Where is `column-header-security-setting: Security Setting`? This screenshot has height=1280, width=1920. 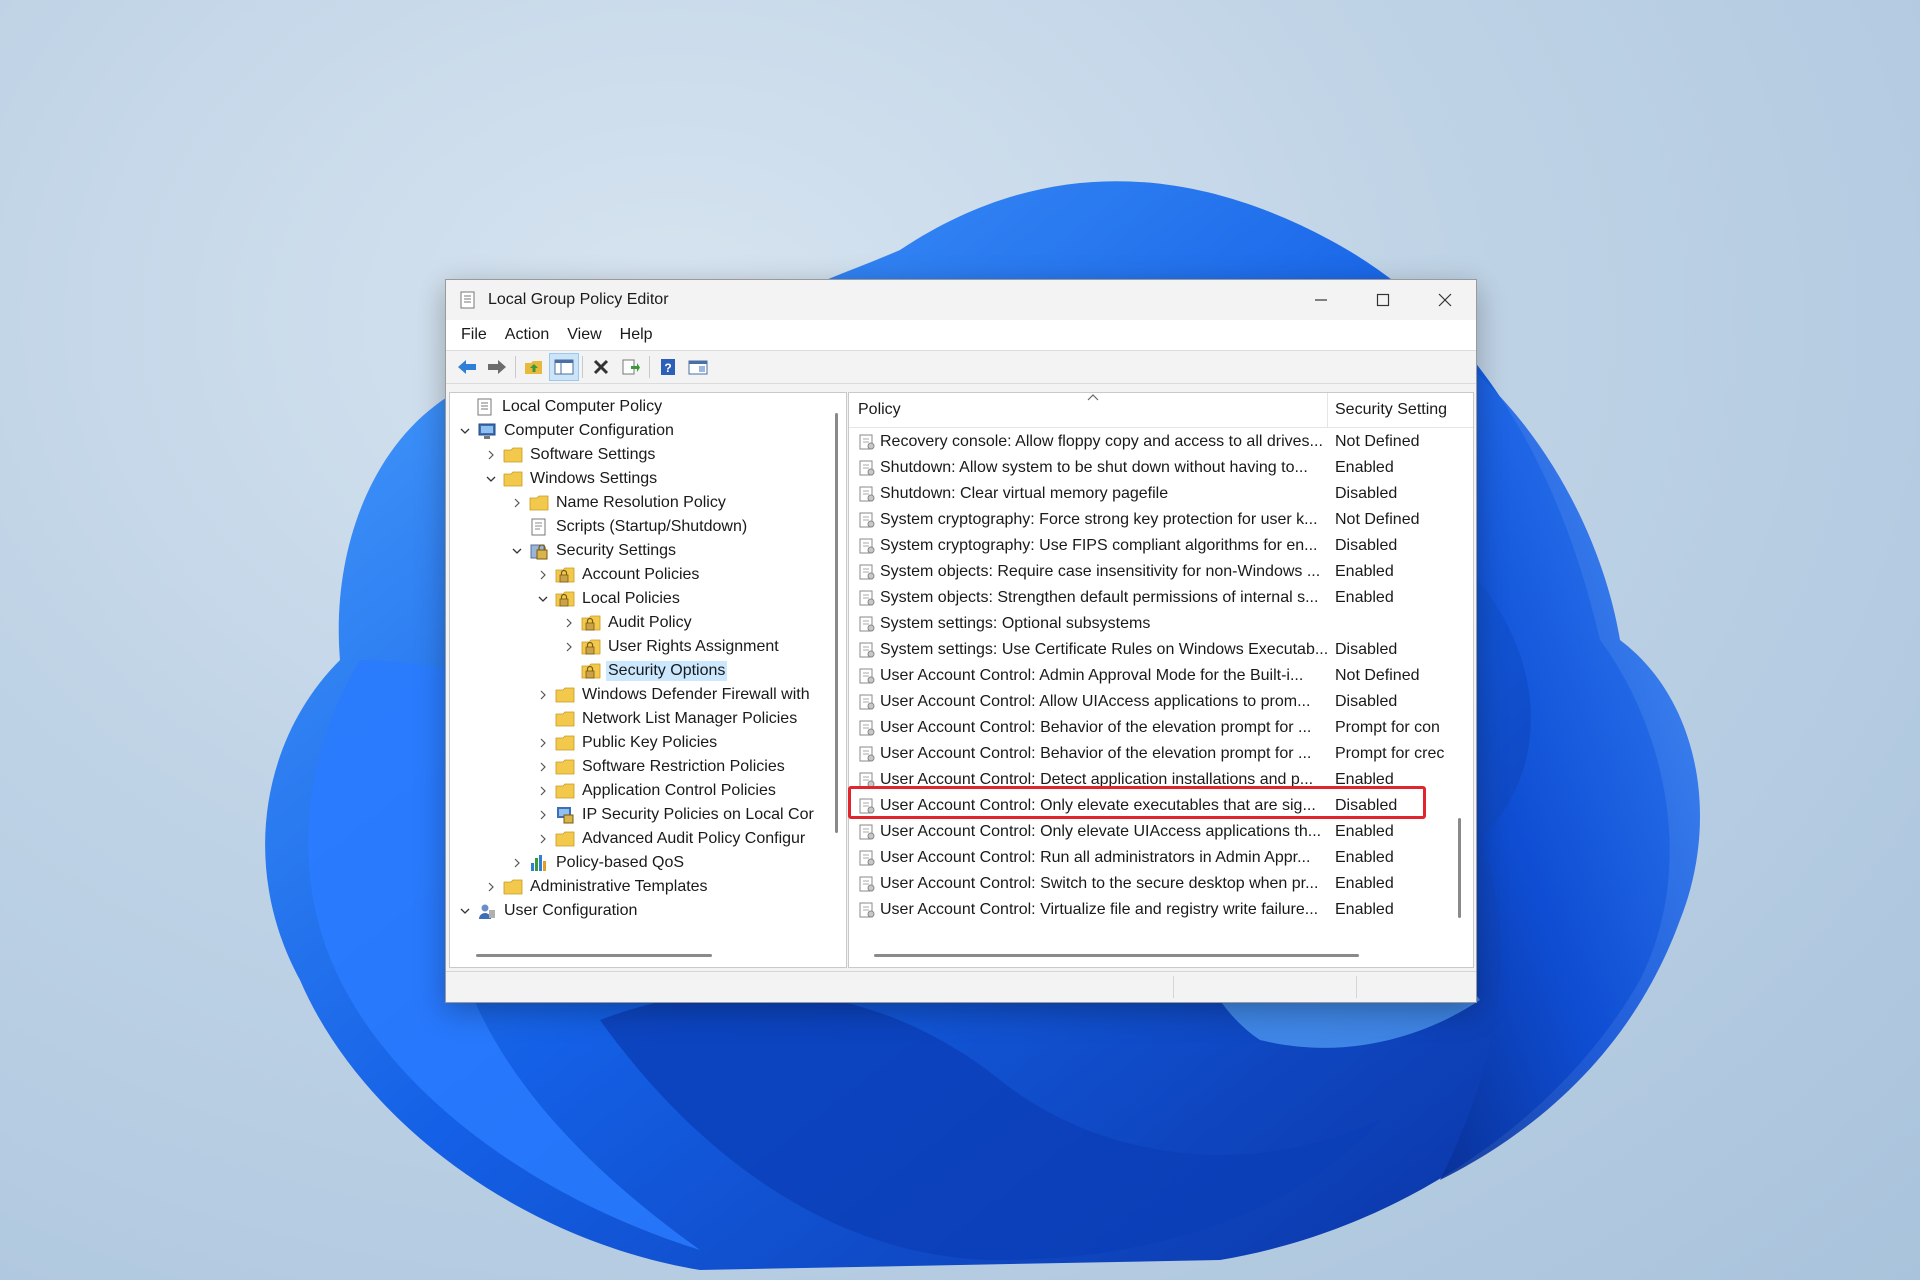
column-header-security-setting: Security Setting is located at coordinates (1391, 410).